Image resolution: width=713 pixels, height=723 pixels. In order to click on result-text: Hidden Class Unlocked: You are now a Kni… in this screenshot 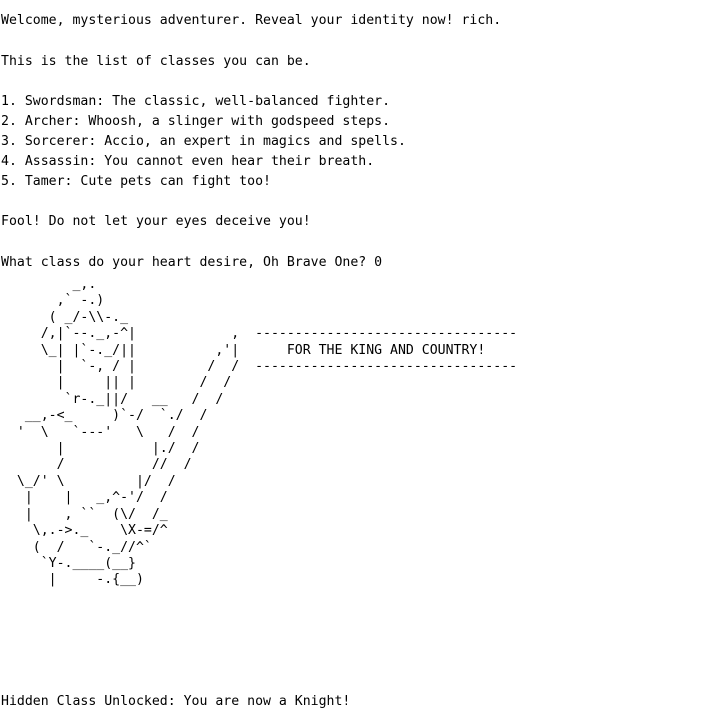, I will do `click(176, 701)`.